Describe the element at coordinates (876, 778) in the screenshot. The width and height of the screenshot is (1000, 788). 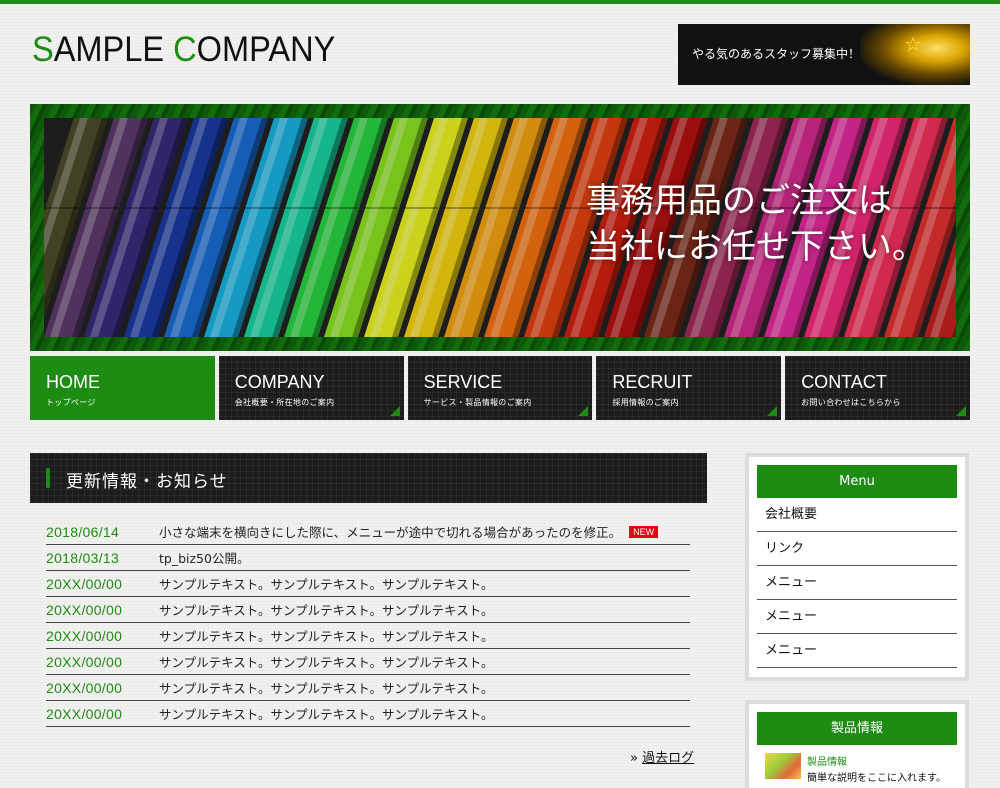
I see `product-description: 簡単な説明をここに入れます。` at that location.